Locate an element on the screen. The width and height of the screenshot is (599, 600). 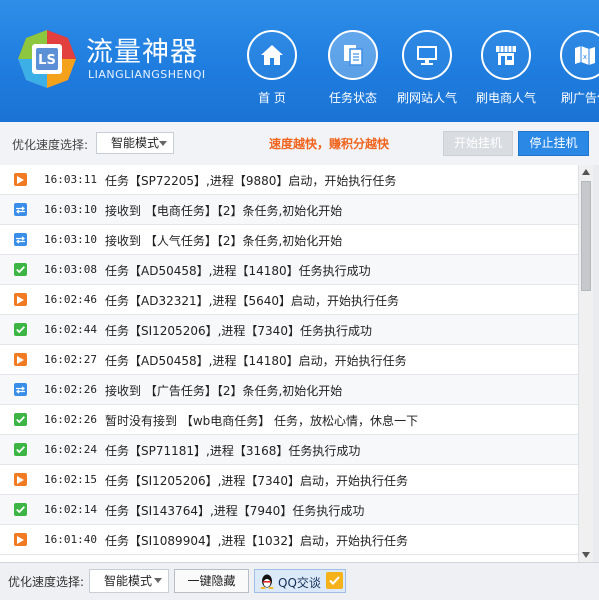
nav-home-label: 首 页 is located at coordinates (272, 98).